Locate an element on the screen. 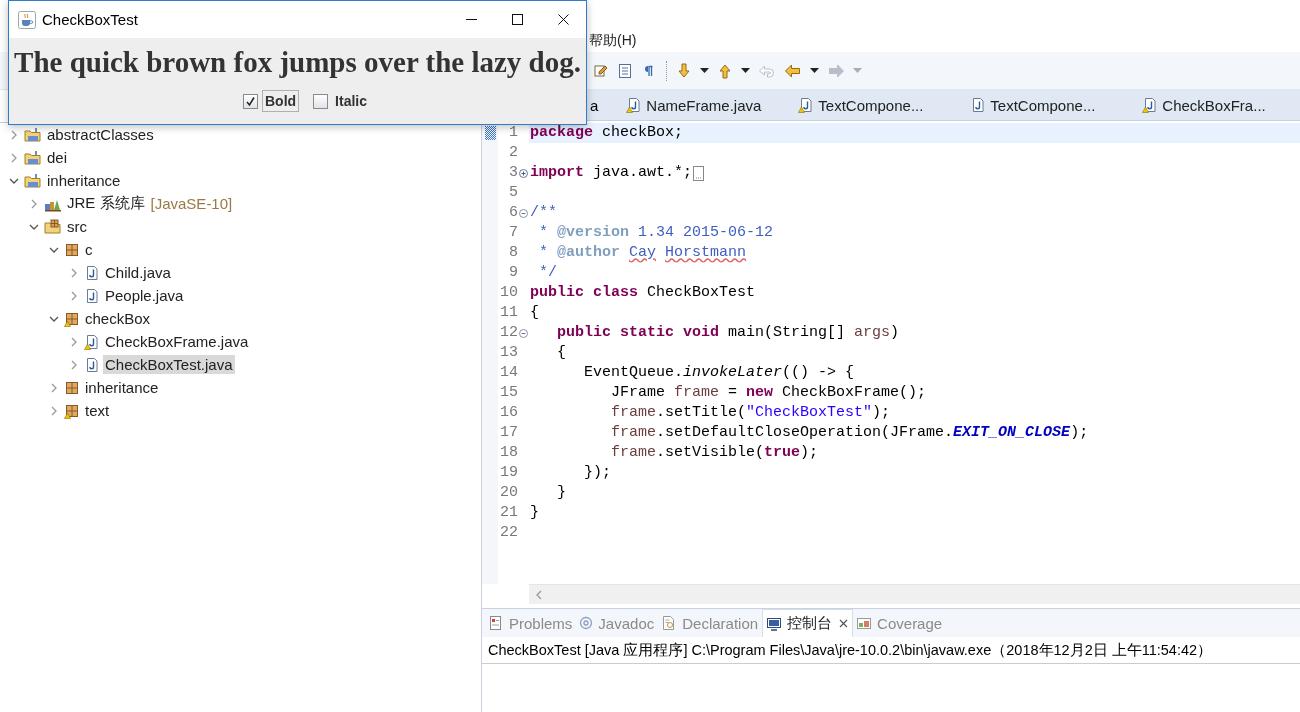  line-number: 5 is located at coordinates (513, 193).